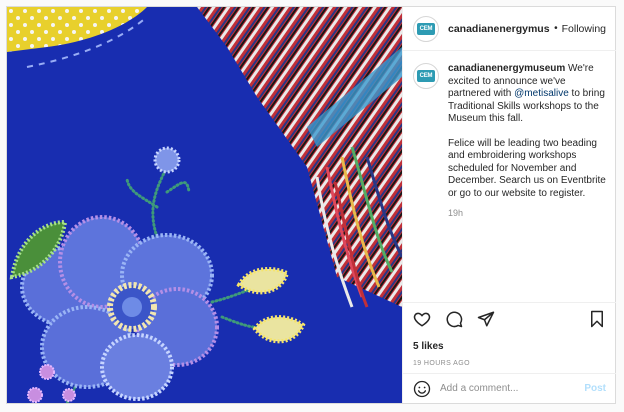 The width and height of the screenshot is (624, 412). Describe the element at coordinates (454, 319) in the screenshot. I see `comment-icon` at that location.